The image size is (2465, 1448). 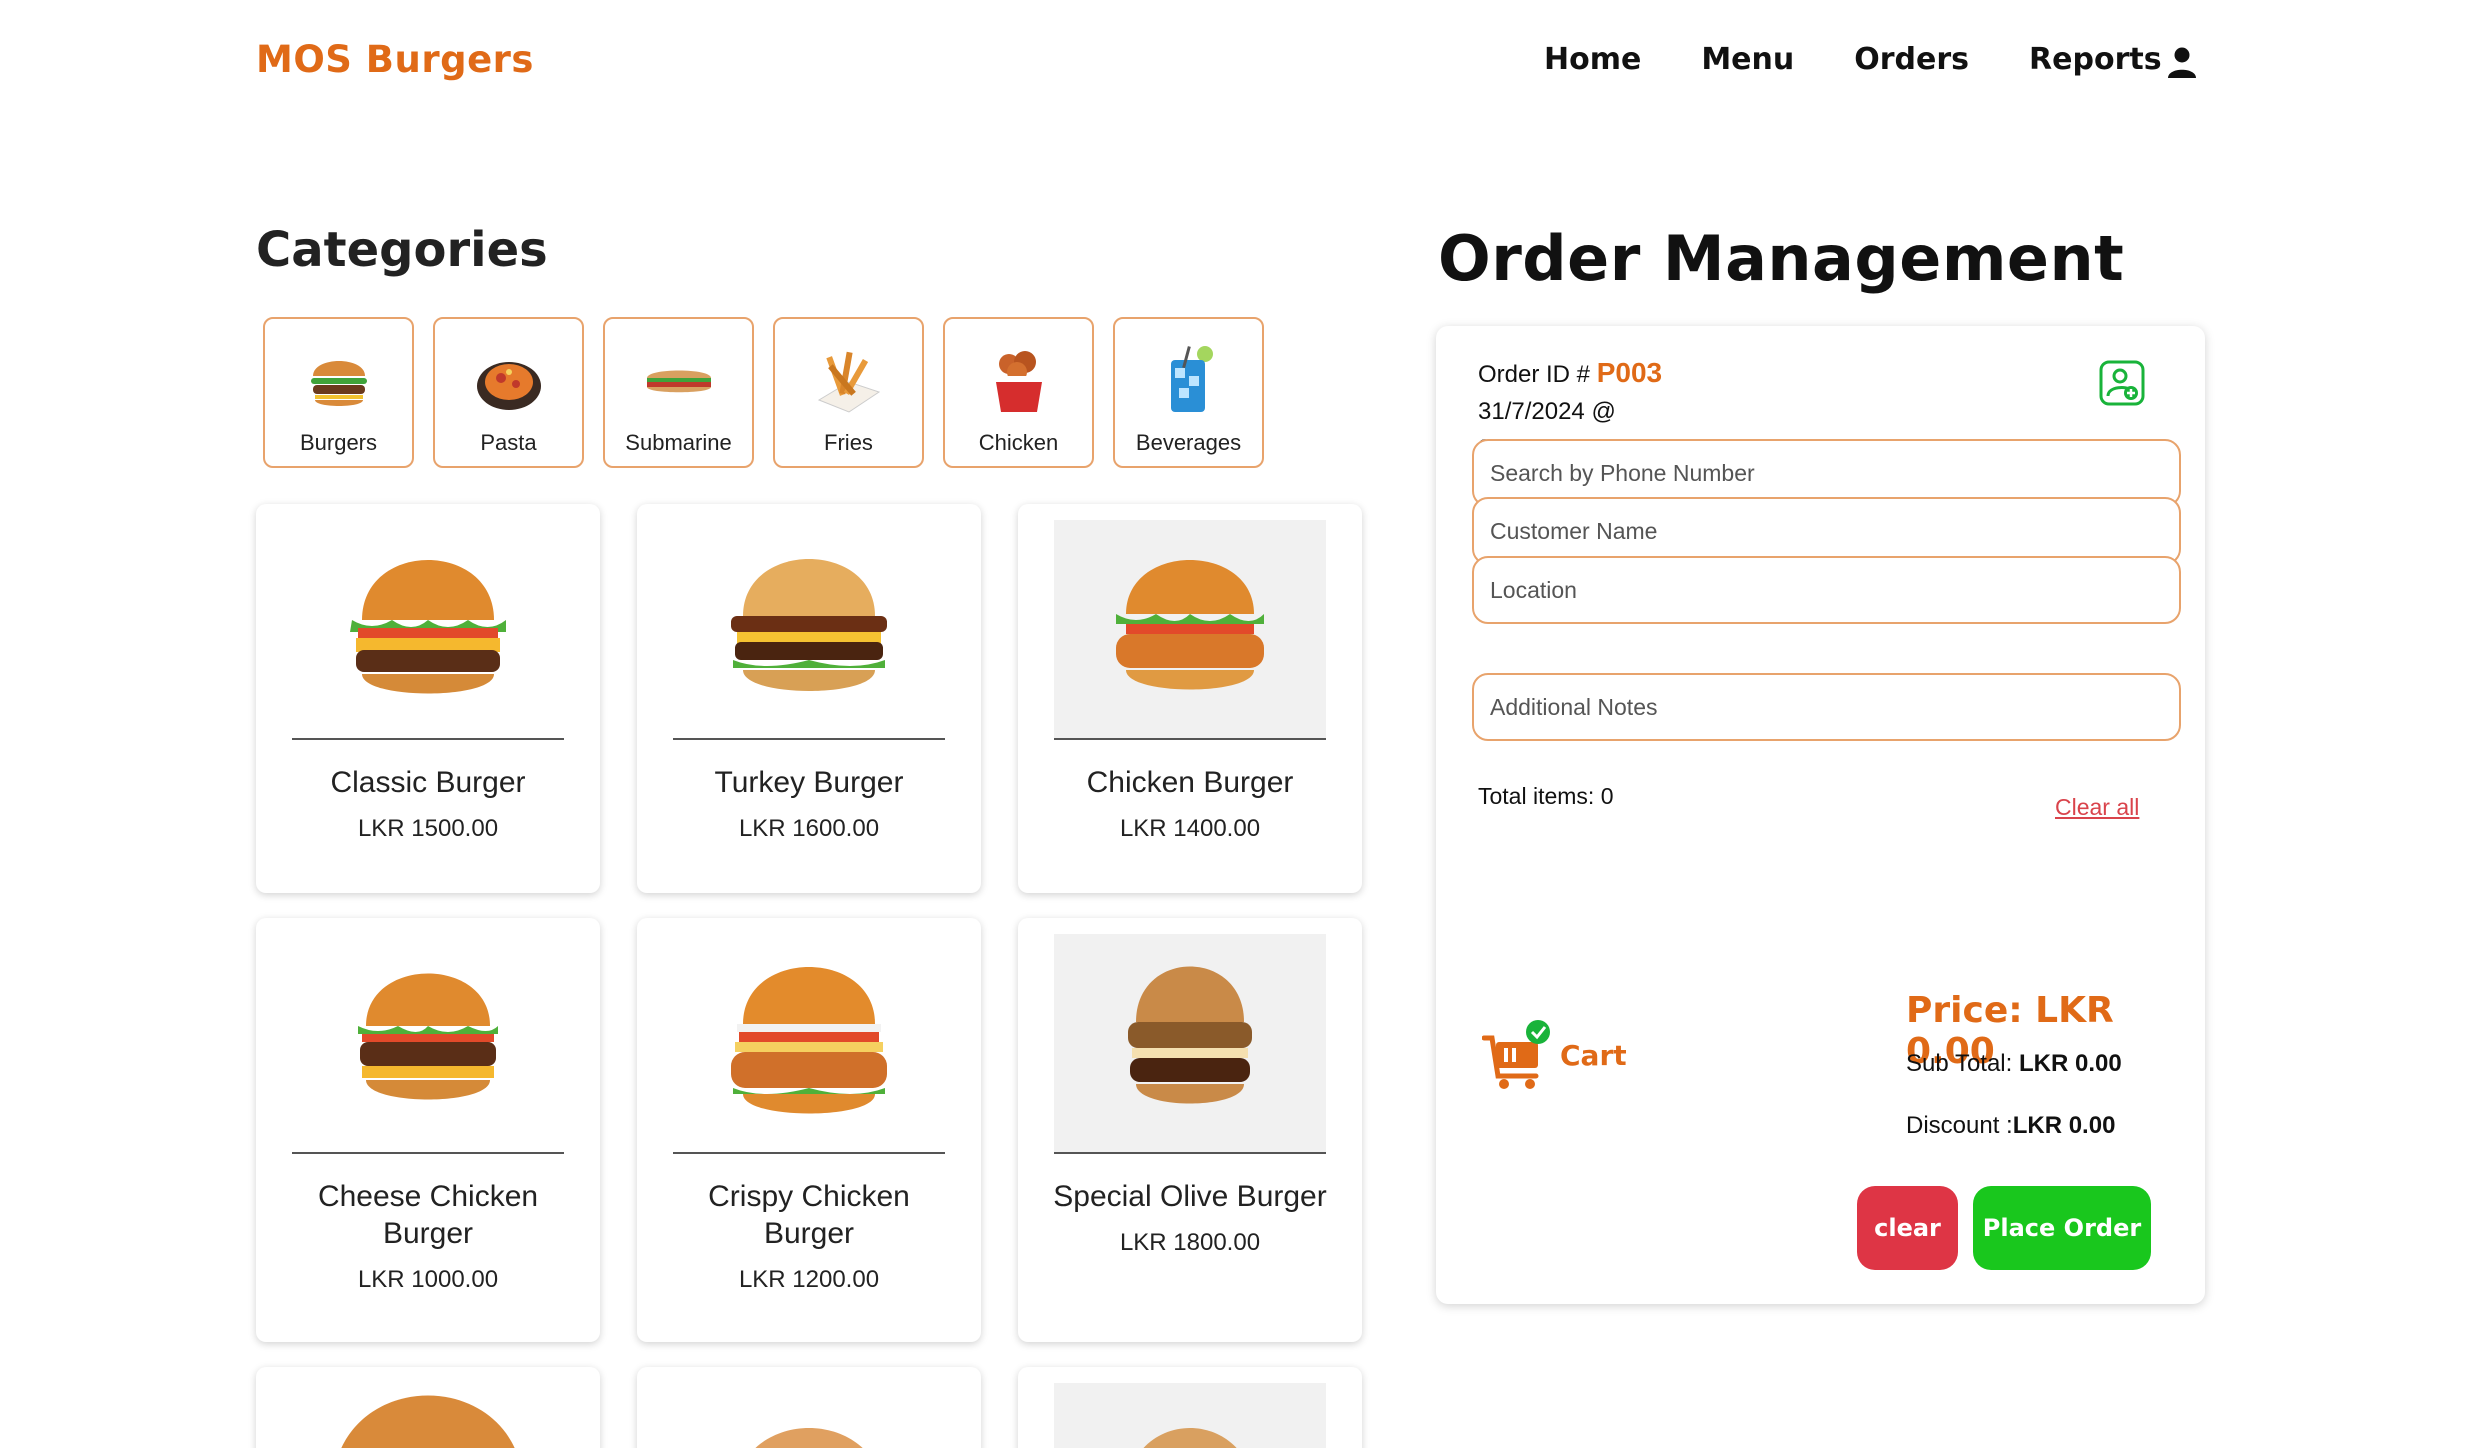 What do you see at coordinates (2122, 383) in the screenshot?
I see `add-customer-icon` at bounding box center [2122, 383].